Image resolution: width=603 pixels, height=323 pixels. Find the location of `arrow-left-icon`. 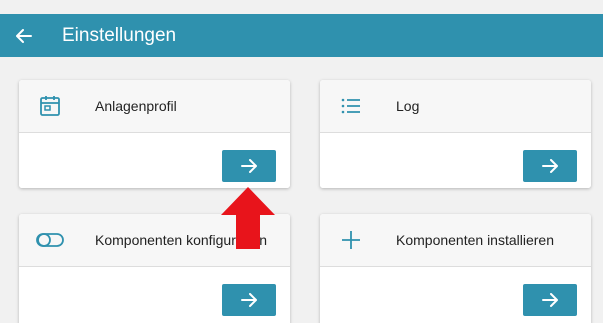

arrow-left-icon is located at coordinates (24, 35).